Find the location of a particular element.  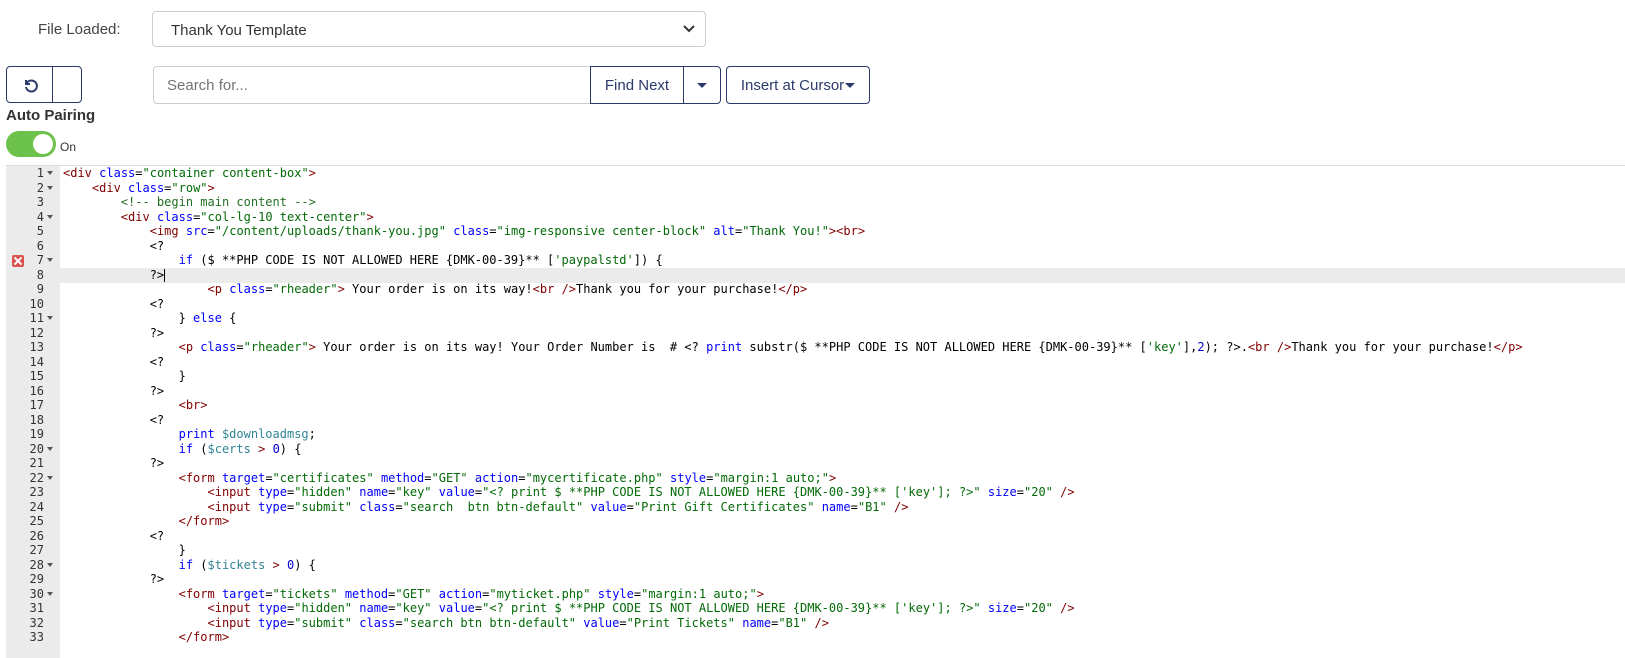

auto-pairing-state: On is located at coordinates (68, 147).